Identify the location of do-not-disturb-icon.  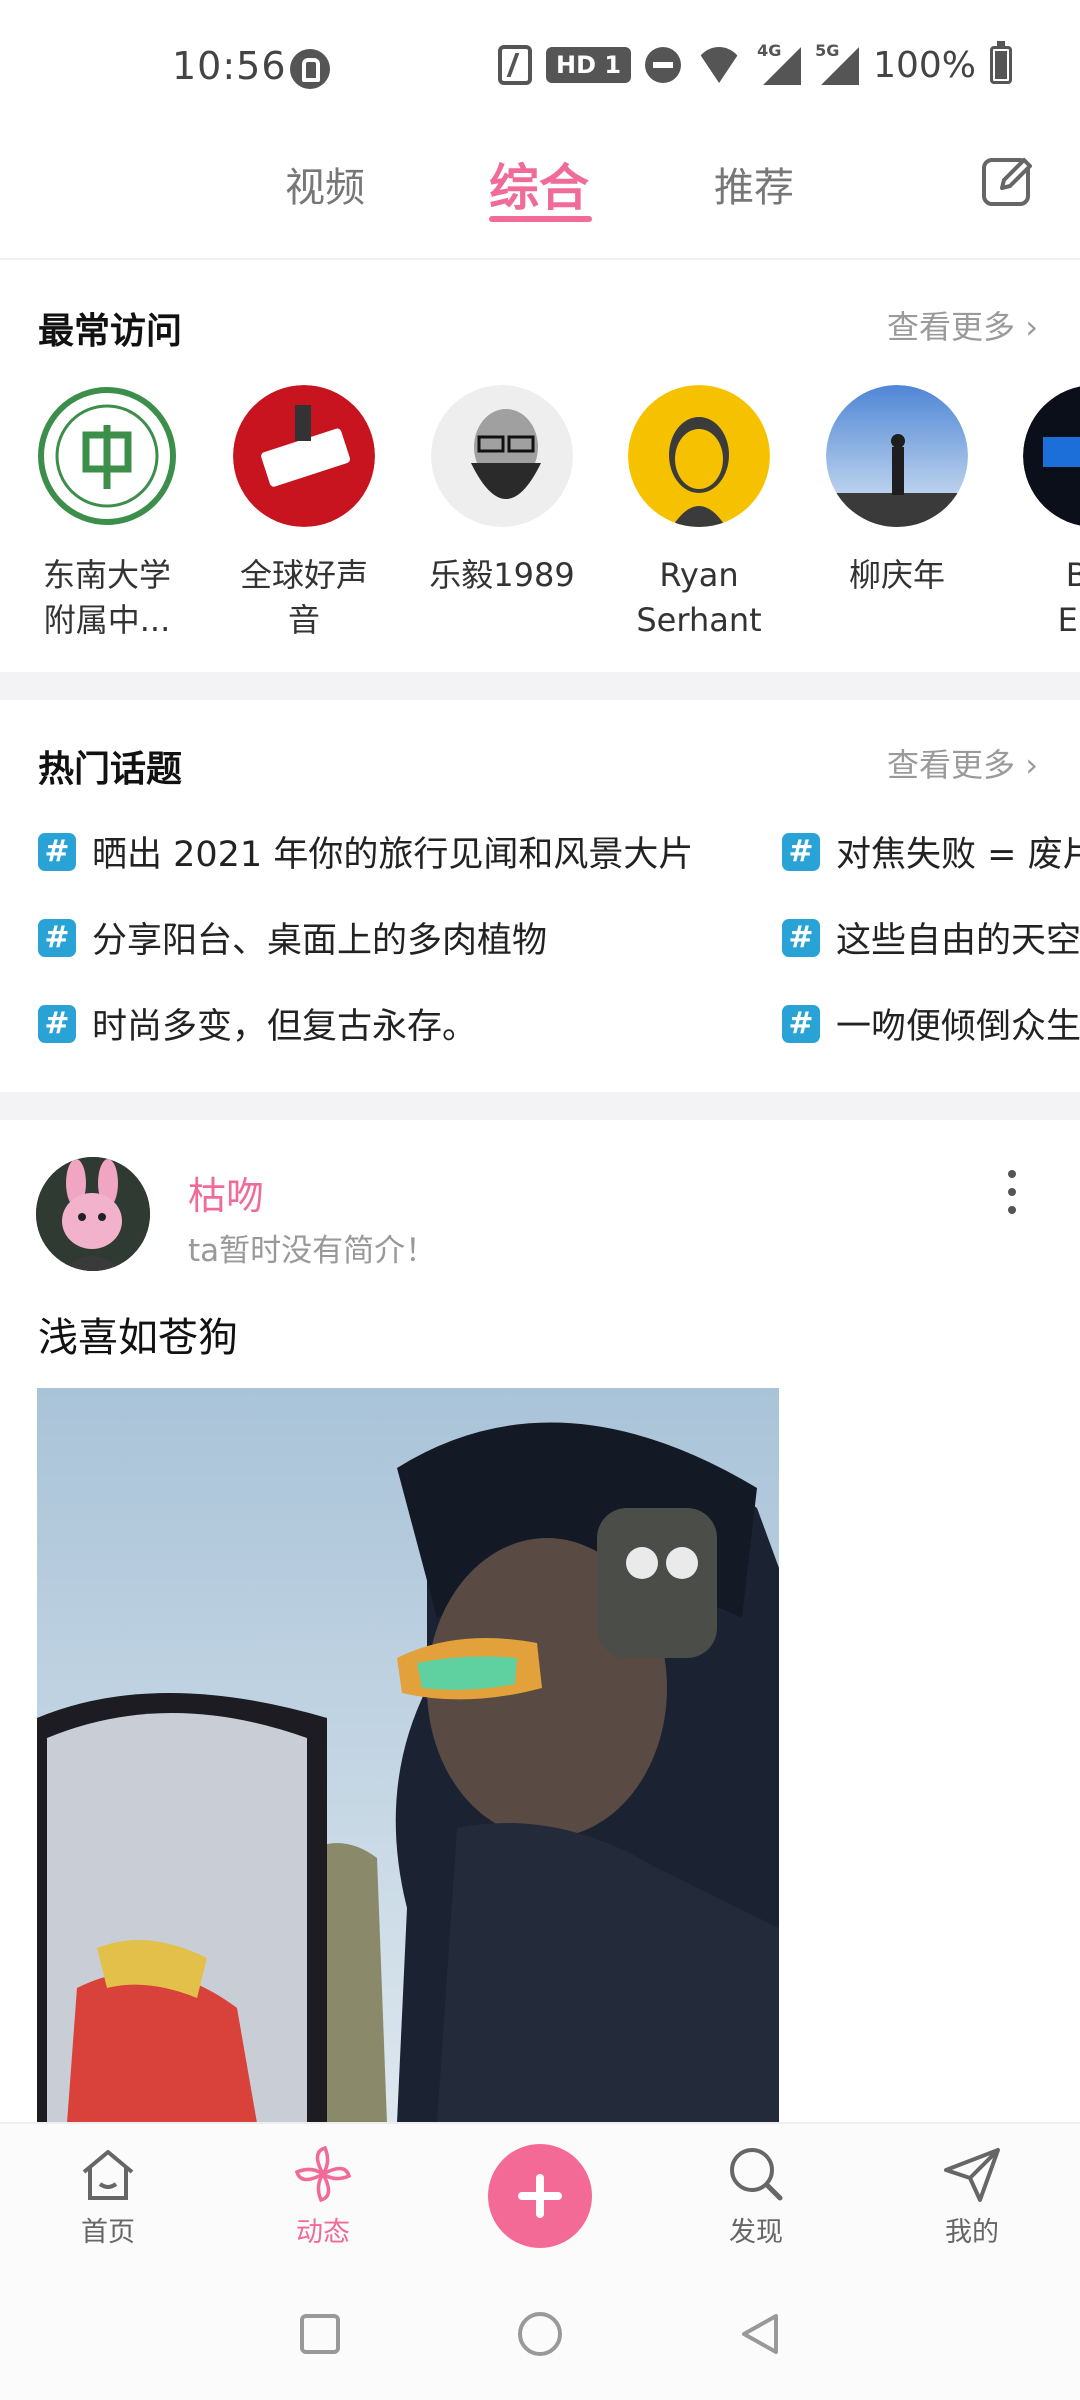
(663, 65).